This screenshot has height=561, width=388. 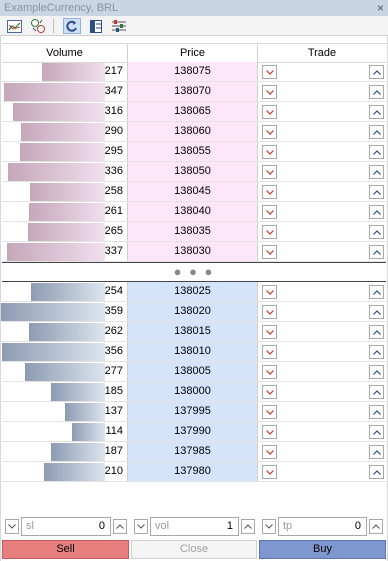 I want to click on columns-icon, so click(x=96, y=26).